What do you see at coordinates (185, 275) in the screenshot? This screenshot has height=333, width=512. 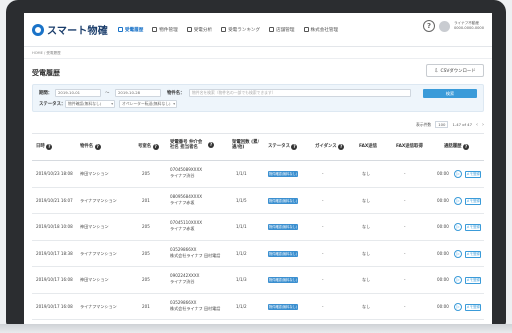 I see `cell-phone: 0902242XXXX` at bounding box center [185, 275].